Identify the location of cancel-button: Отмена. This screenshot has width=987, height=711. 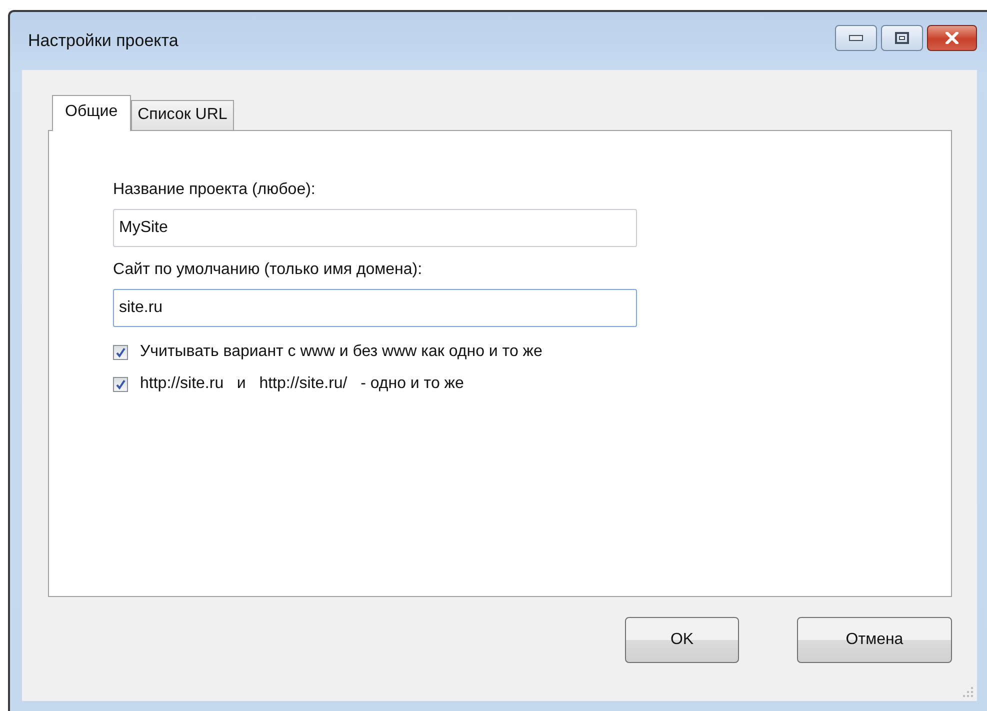
(874, 640).